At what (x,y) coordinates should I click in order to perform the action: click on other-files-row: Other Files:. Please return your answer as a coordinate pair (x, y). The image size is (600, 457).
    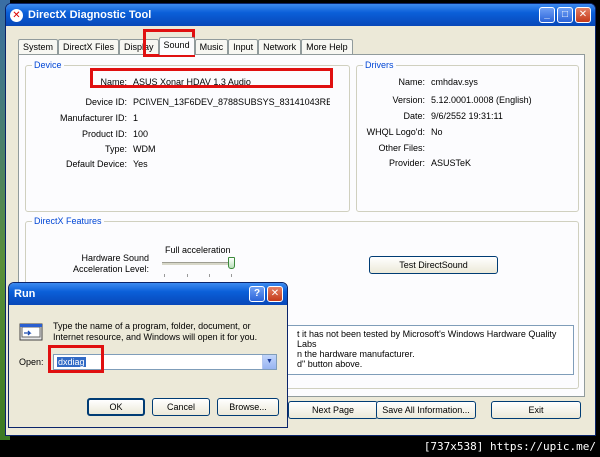
    Looking at the image, I should click on (395, 148).